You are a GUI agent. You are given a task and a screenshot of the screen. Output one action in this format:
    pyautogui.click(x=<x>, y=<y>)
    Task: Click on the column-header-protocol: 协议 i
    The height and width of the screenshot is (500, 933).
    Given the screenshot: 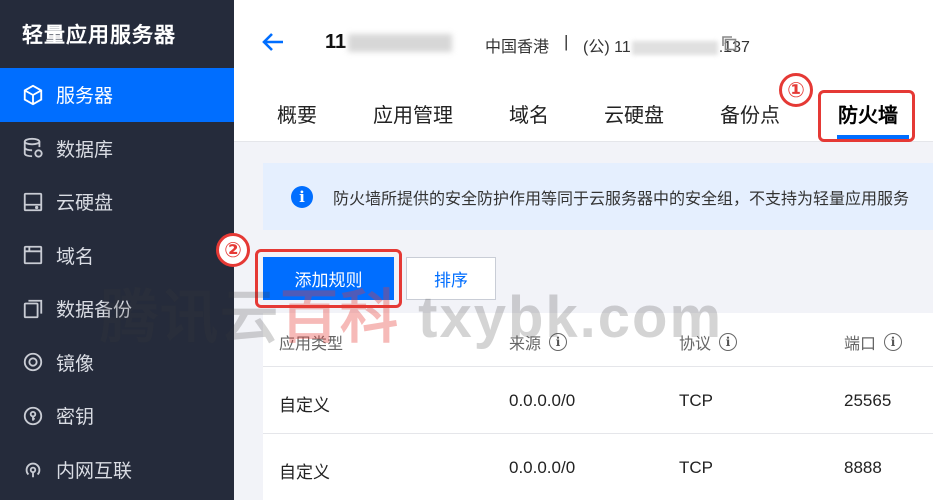 What is the action you would take?
    pyautogui.click(x=708, y=342)
    